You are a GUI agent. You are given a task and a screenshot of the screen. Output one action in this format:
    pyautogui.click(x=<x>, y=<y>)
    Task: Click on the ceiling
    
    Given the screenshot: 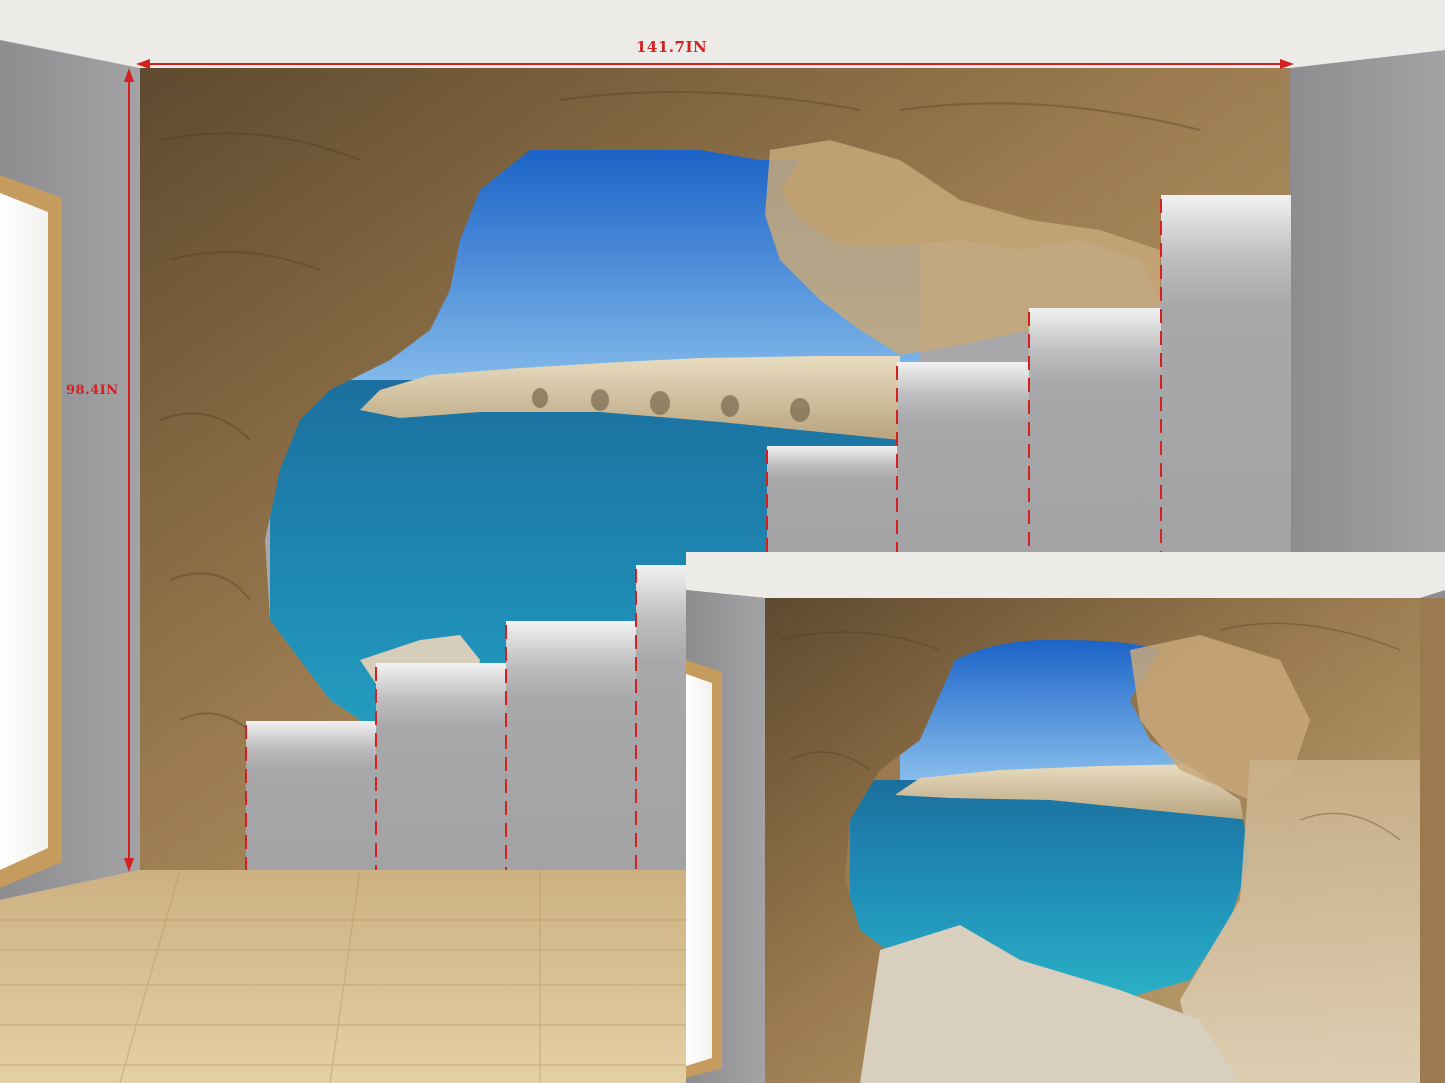 What is the action you would take?
    pyautogui.click(x=722, y=34)
    